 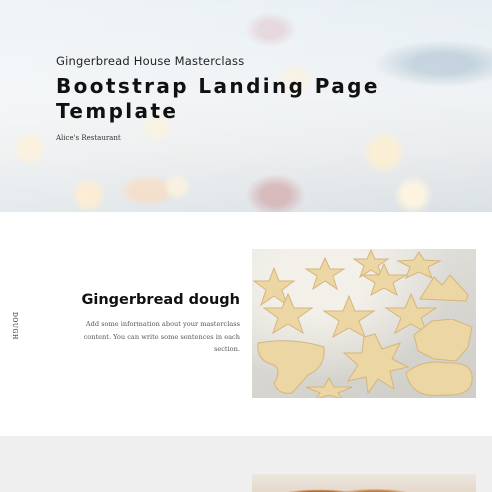 I want to click on cookie-dough-photo, so click(x=364, y=323).